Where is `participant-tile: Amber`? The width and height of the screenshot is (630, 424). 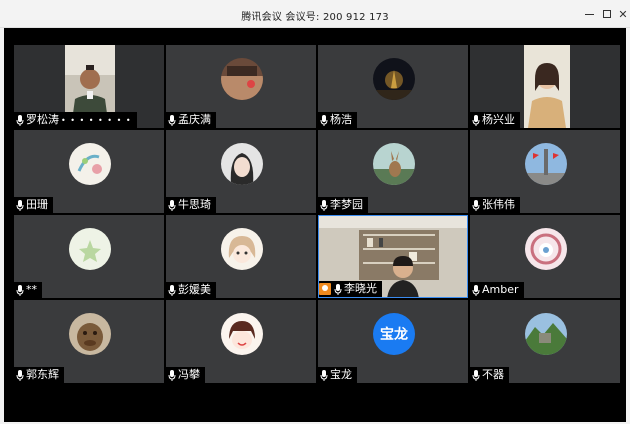 participant-tile: Amber is located at coordinates (545, 256).